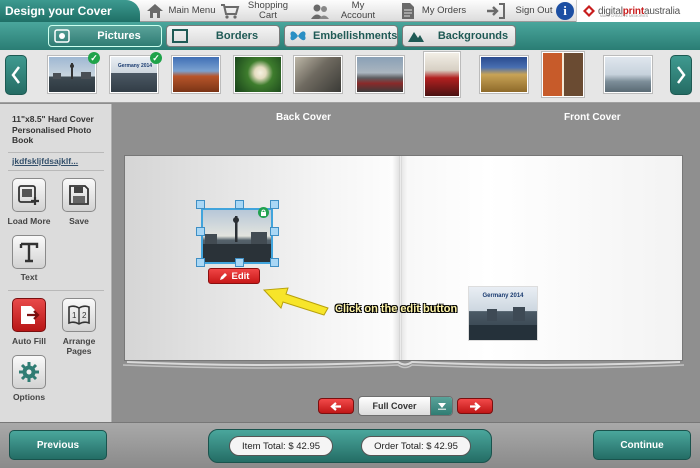 The image size is (700, 468). What do you see at coordinates (84, 315) in the screenshot?
I see `svg-text: 2` at bounding box center [84, 315].